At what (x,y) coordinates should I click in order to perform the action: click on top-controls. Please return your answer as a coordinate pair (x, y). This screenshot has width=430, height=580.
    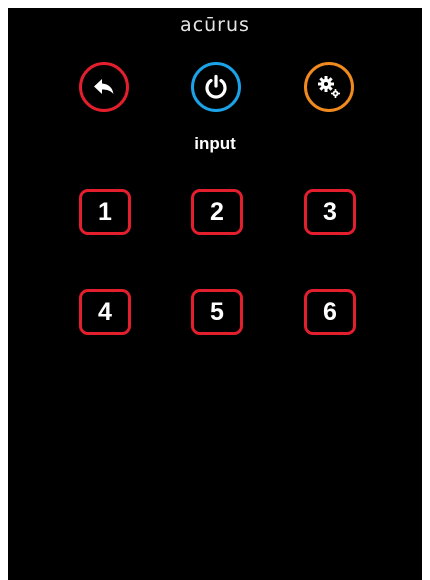
    Looking at the image, I should click on (215, 90).